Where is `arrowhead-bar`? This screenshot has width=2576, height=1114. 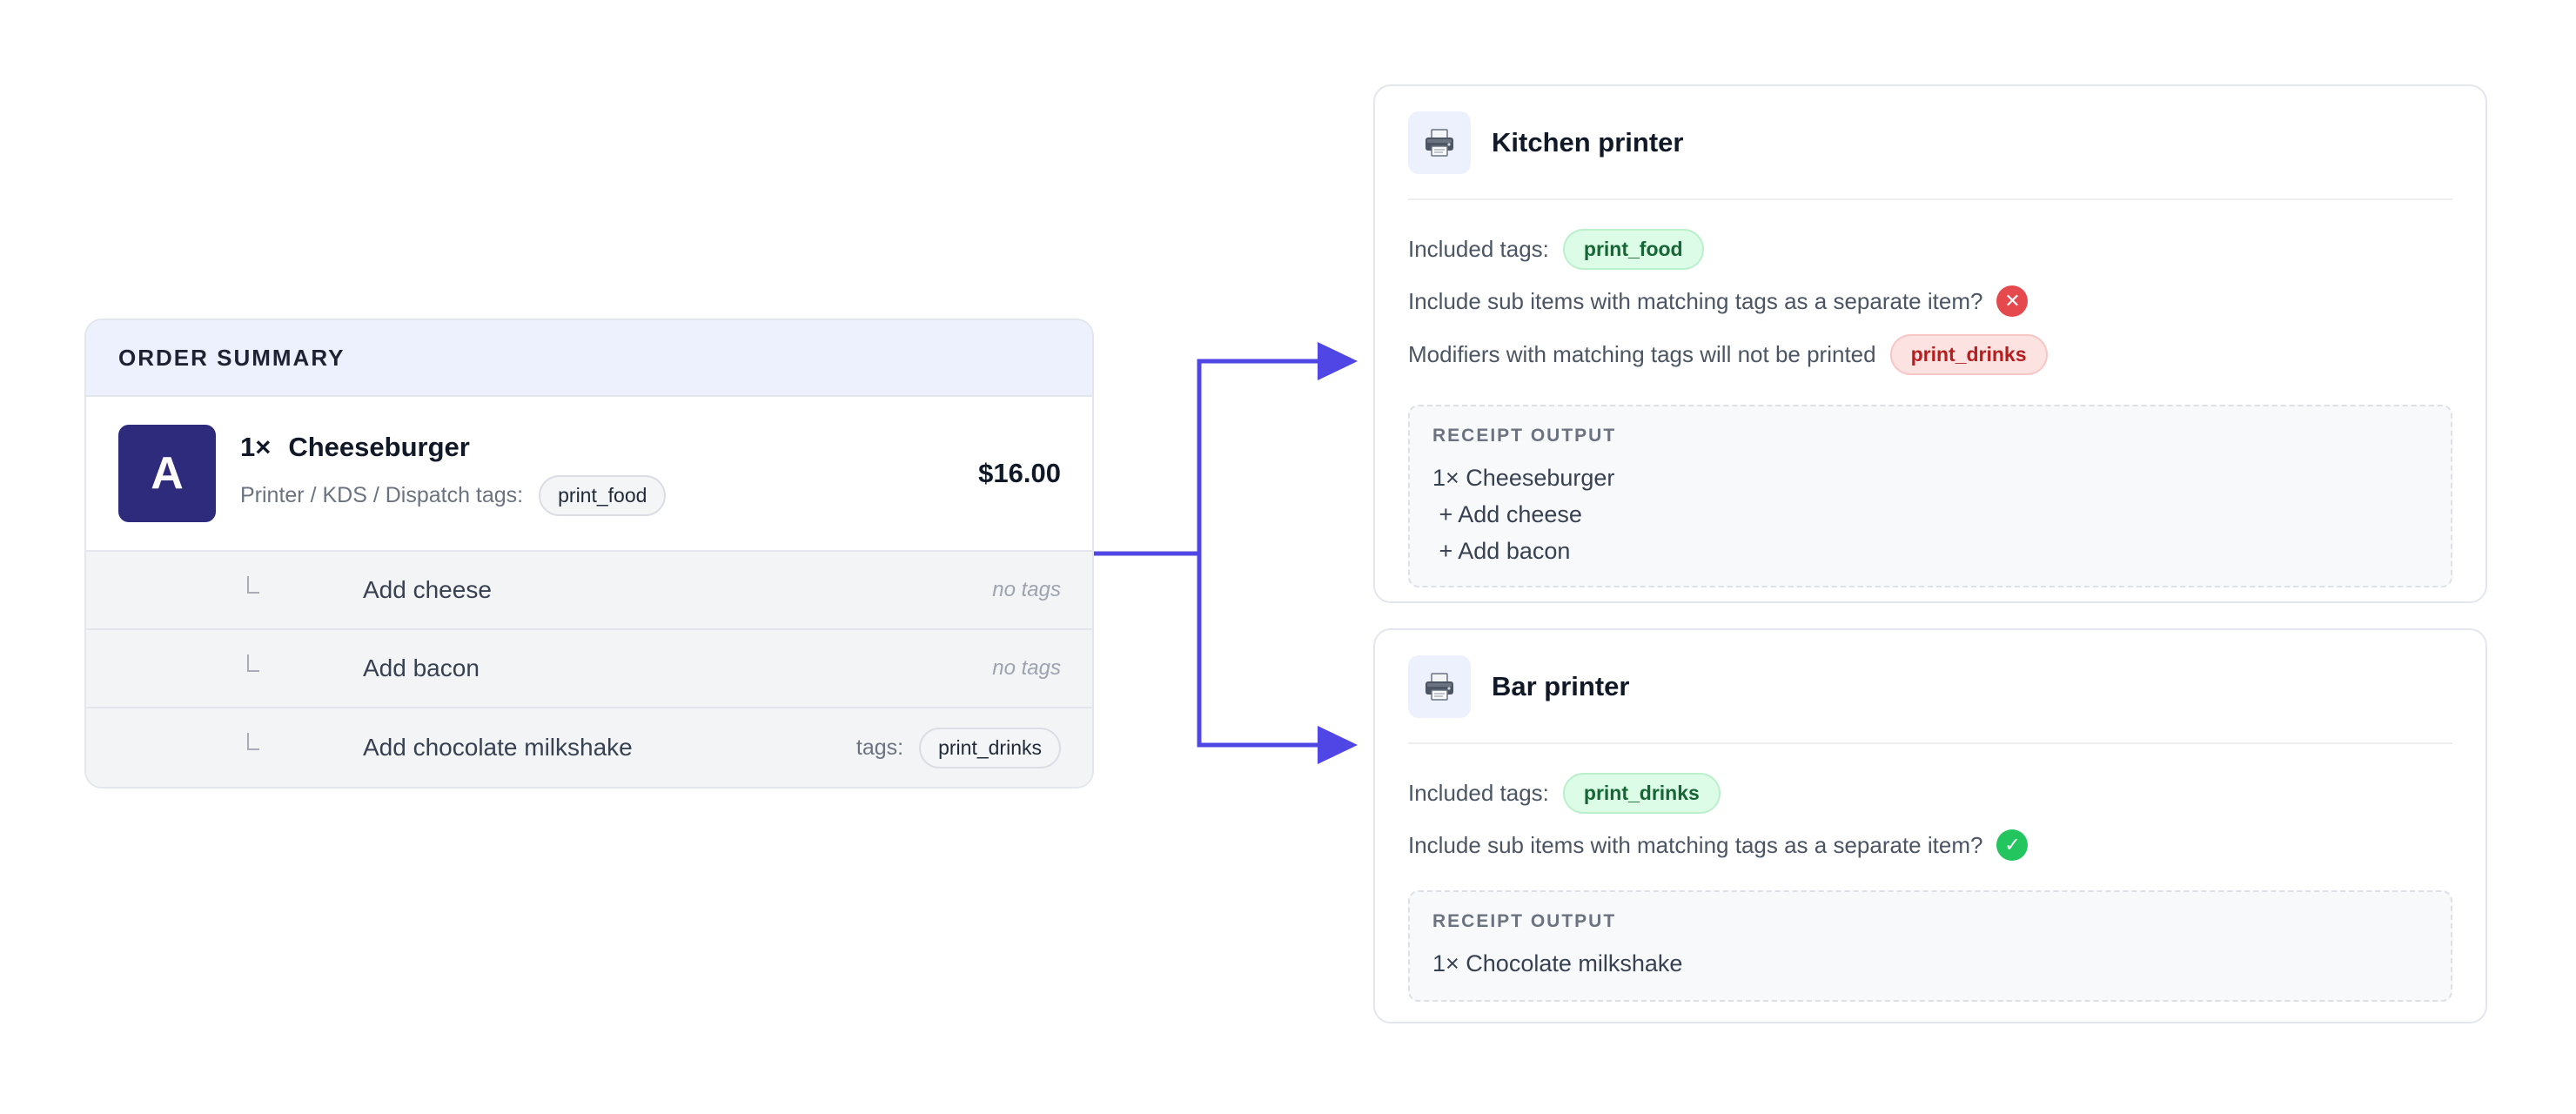 arrowhead-bar is located at coordinates (1338, 745).